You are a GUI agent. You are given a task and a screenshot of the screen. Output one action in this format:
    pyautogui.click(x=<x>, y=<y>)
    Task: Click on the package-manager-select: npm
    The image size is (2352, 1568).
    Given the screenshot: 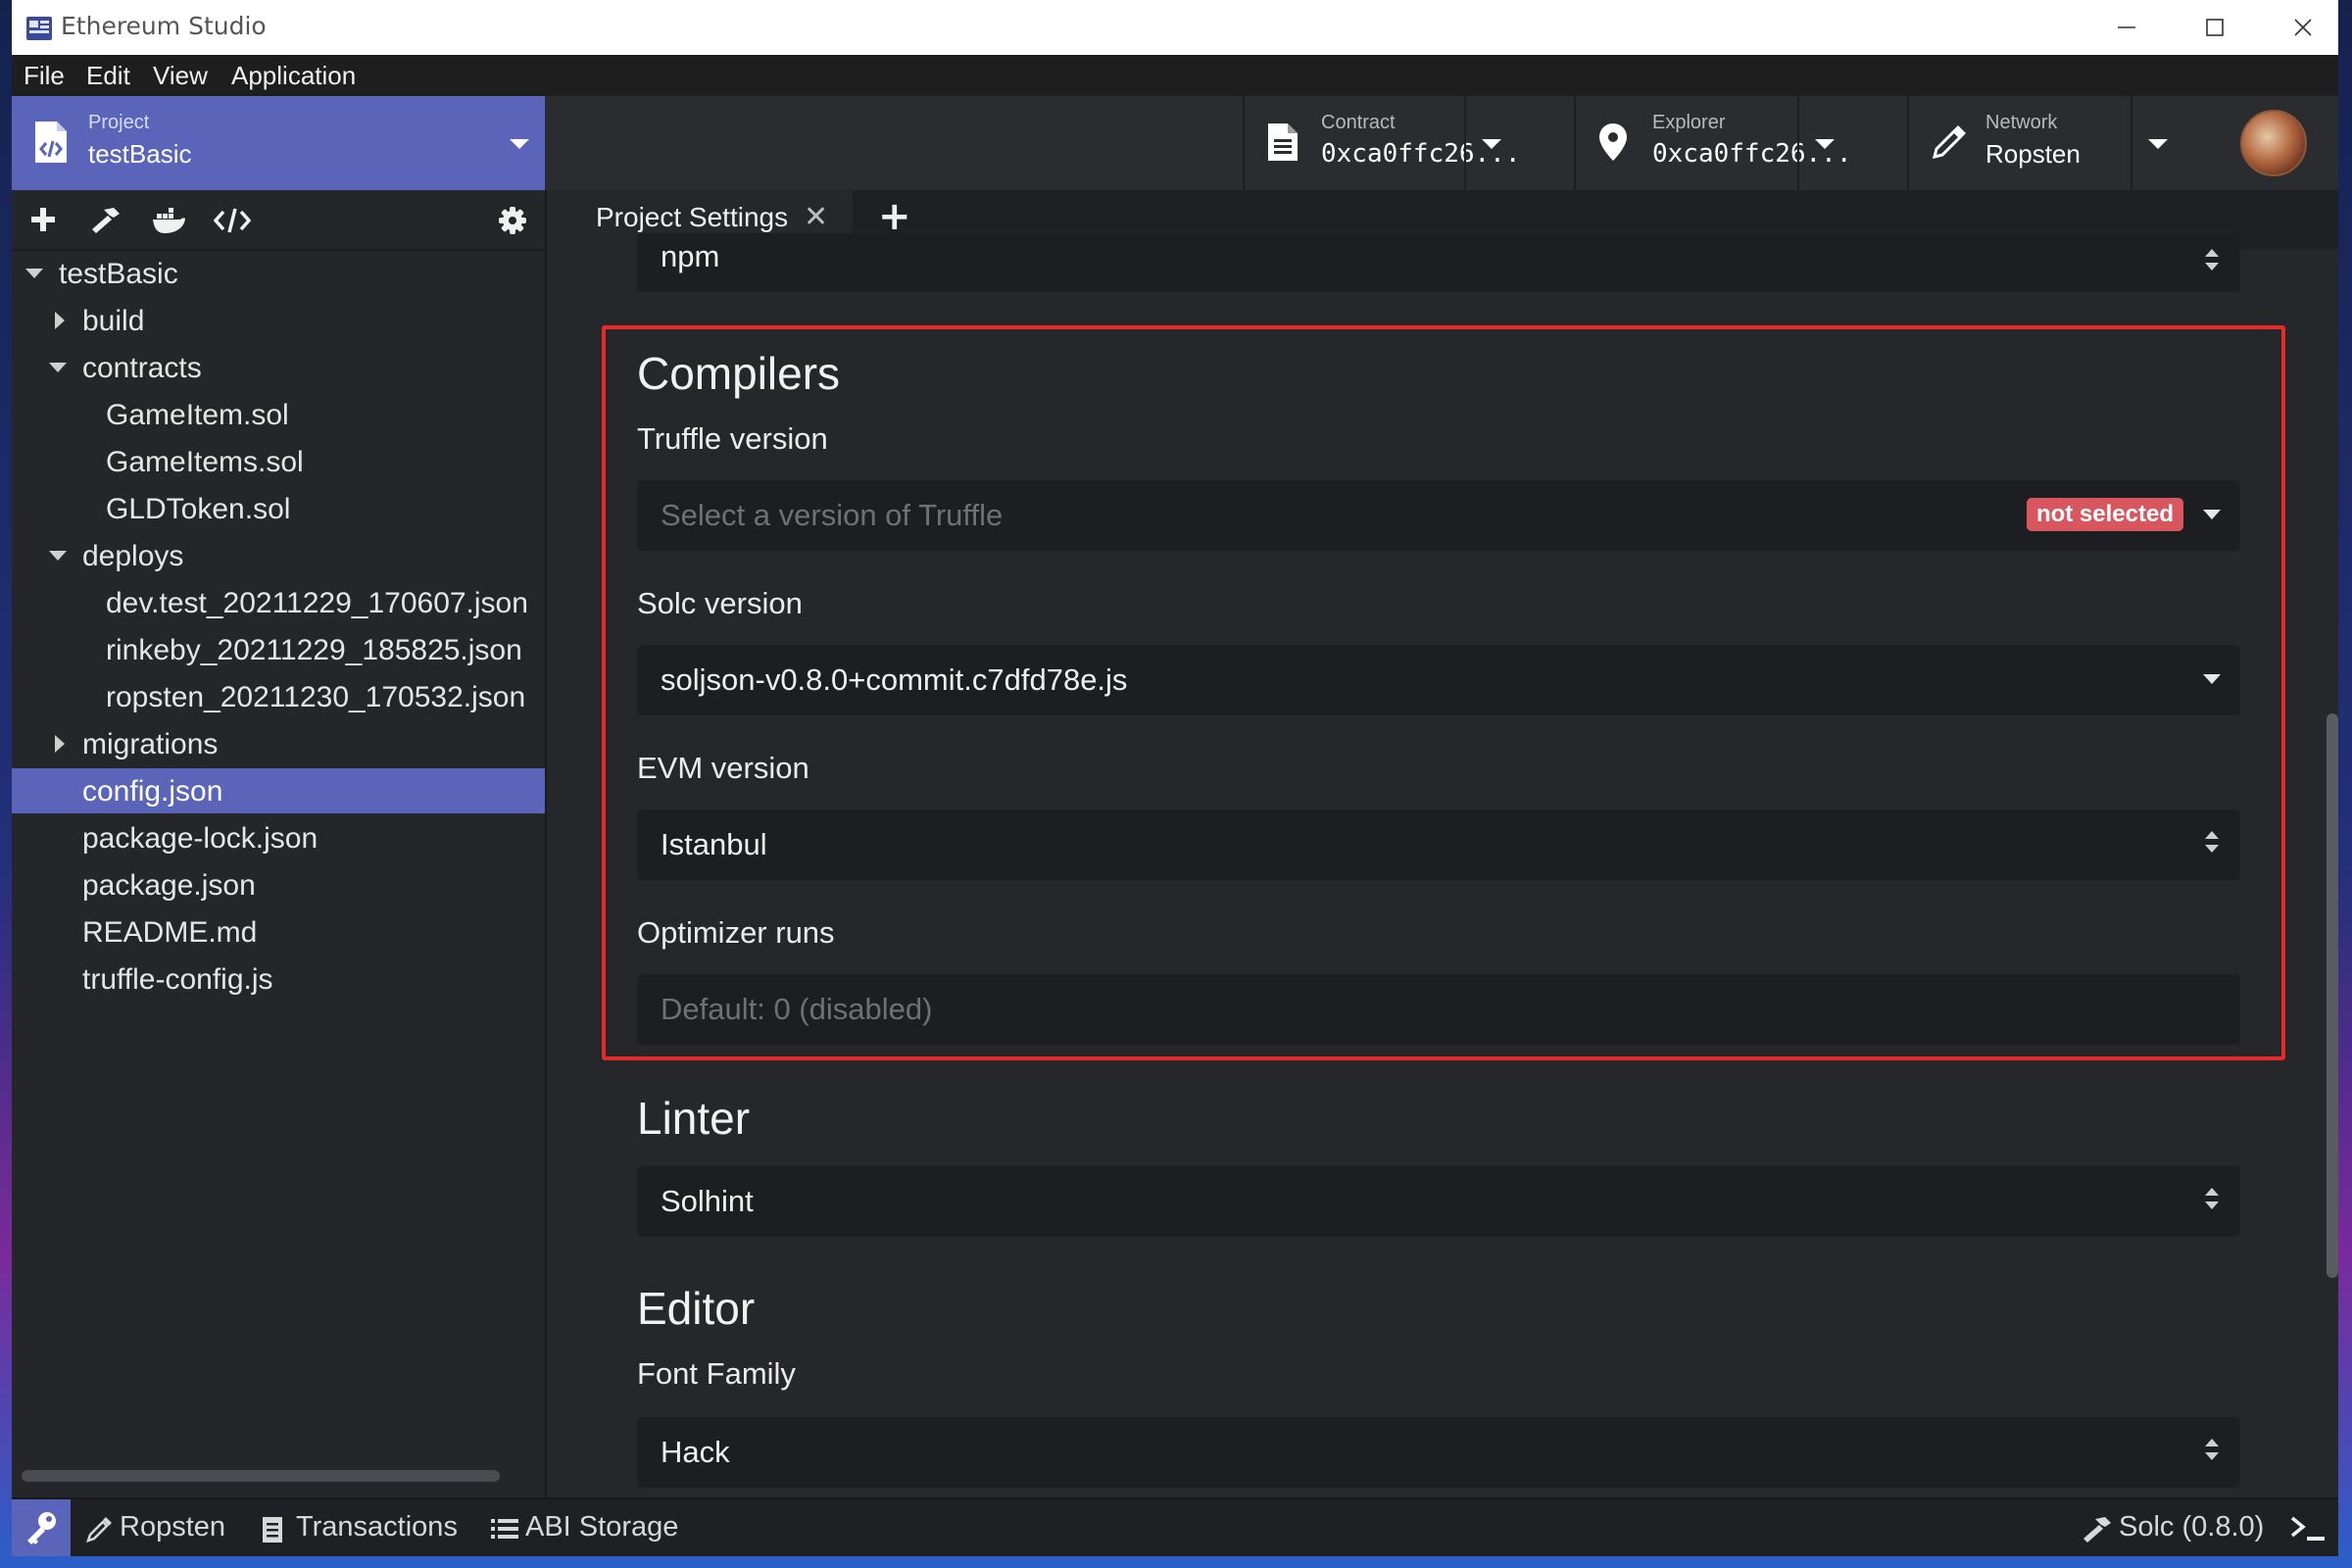 What is the action you would take?
    pyautogui.click(x=1438, y=262)
    